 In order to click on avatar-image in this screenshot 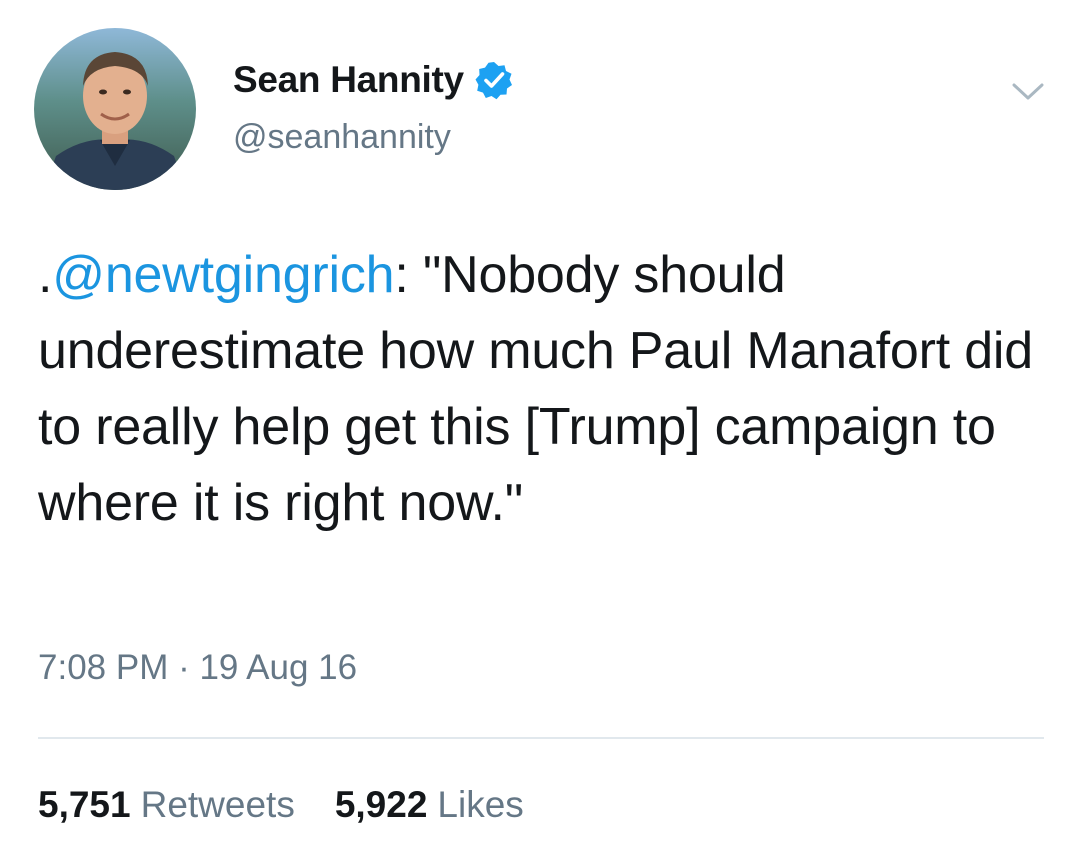, I will do `click(115, 109)`.